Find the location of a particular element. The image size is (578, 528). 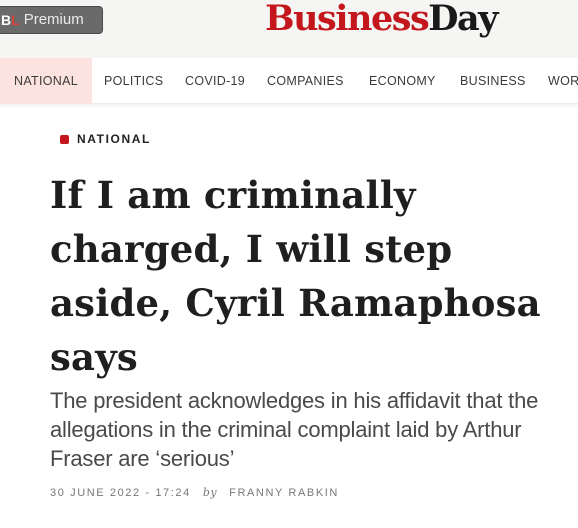

section-label: NATIONAL is located at coordinates (114, 139).